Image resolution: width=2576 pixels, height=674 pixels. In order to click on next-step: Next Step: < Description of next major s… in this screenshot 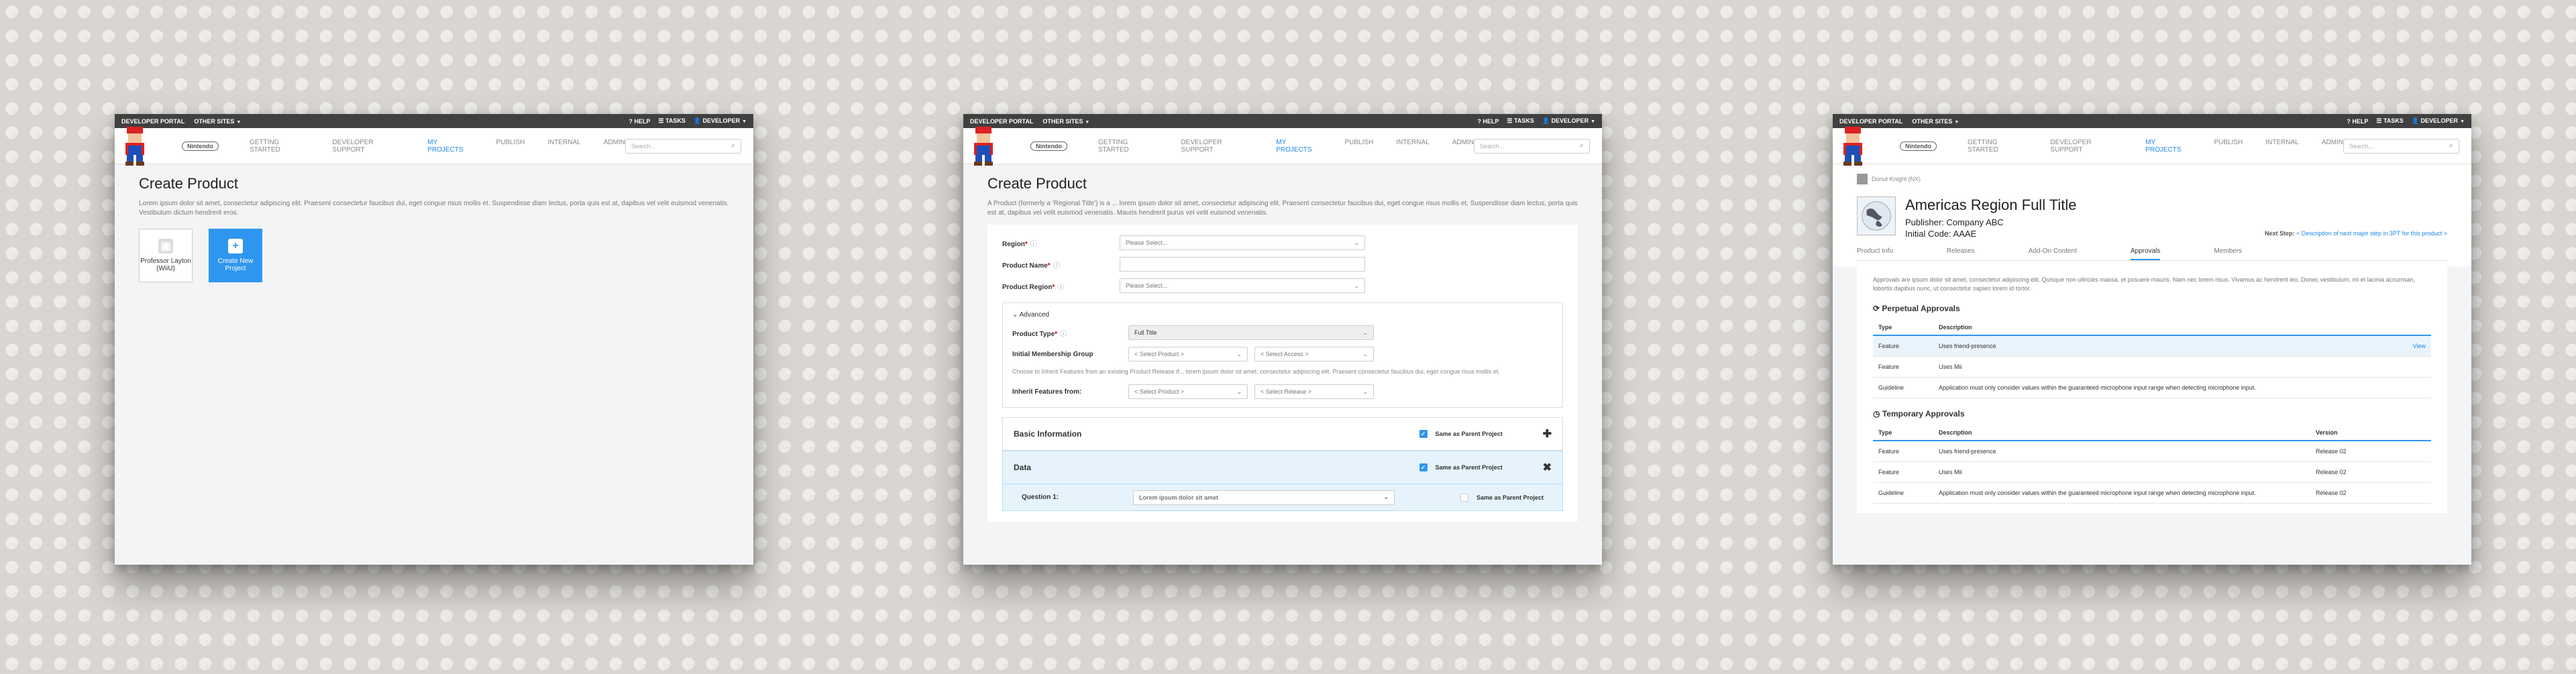, I will do `click(2356, 233)`.